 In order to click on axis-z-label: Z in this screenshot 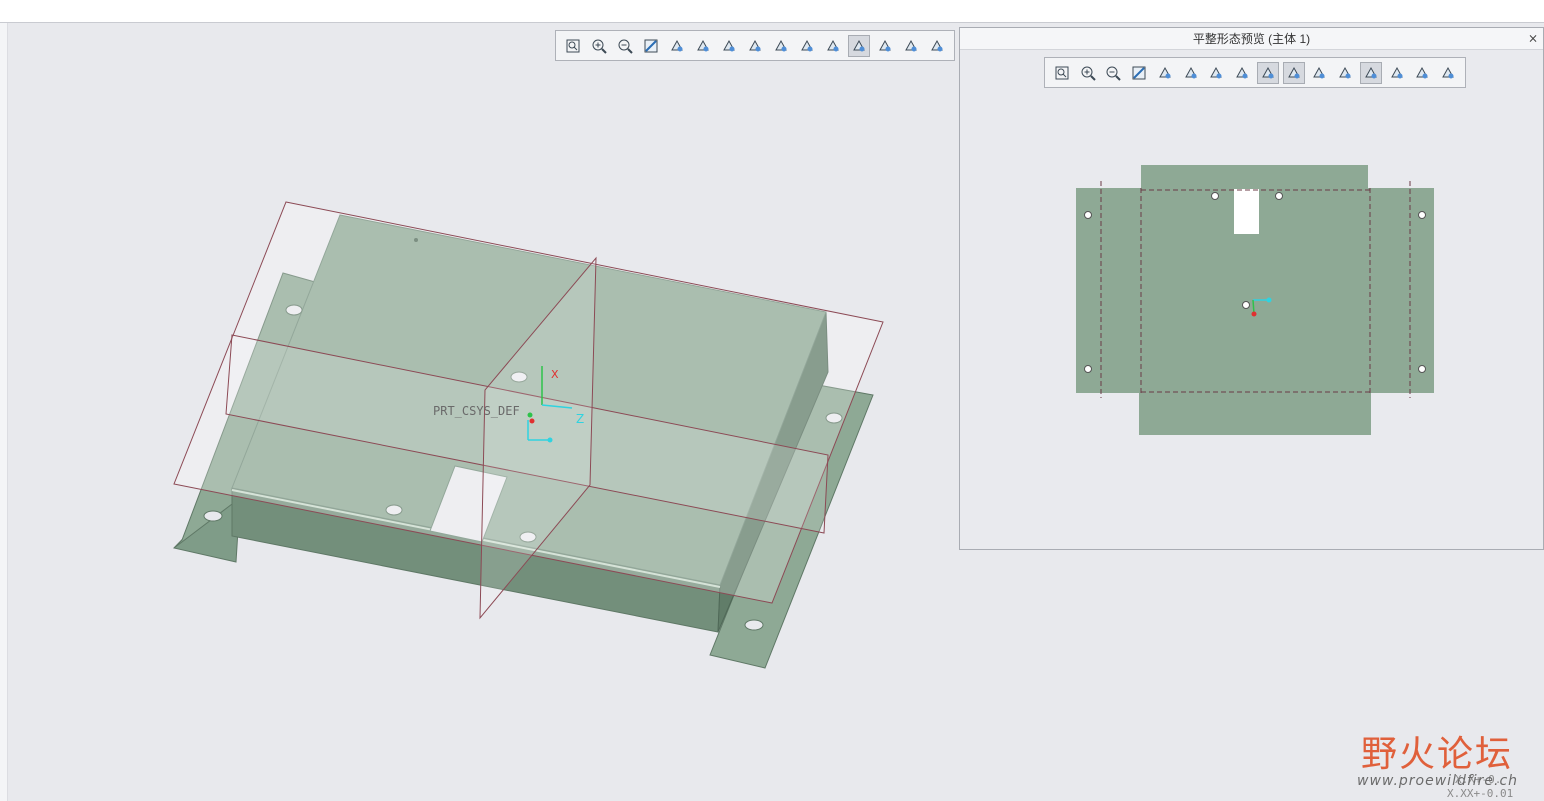, I will do `click(580, 419)`.